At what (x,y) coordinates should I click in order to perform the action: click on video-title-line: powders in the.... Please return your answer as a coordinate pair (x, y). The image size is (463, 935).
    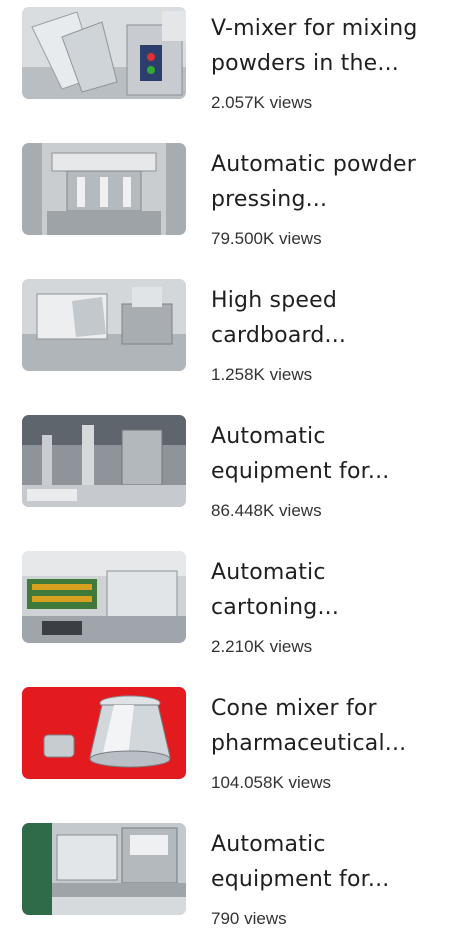
    Looking at the image, I should click on (305, 63).